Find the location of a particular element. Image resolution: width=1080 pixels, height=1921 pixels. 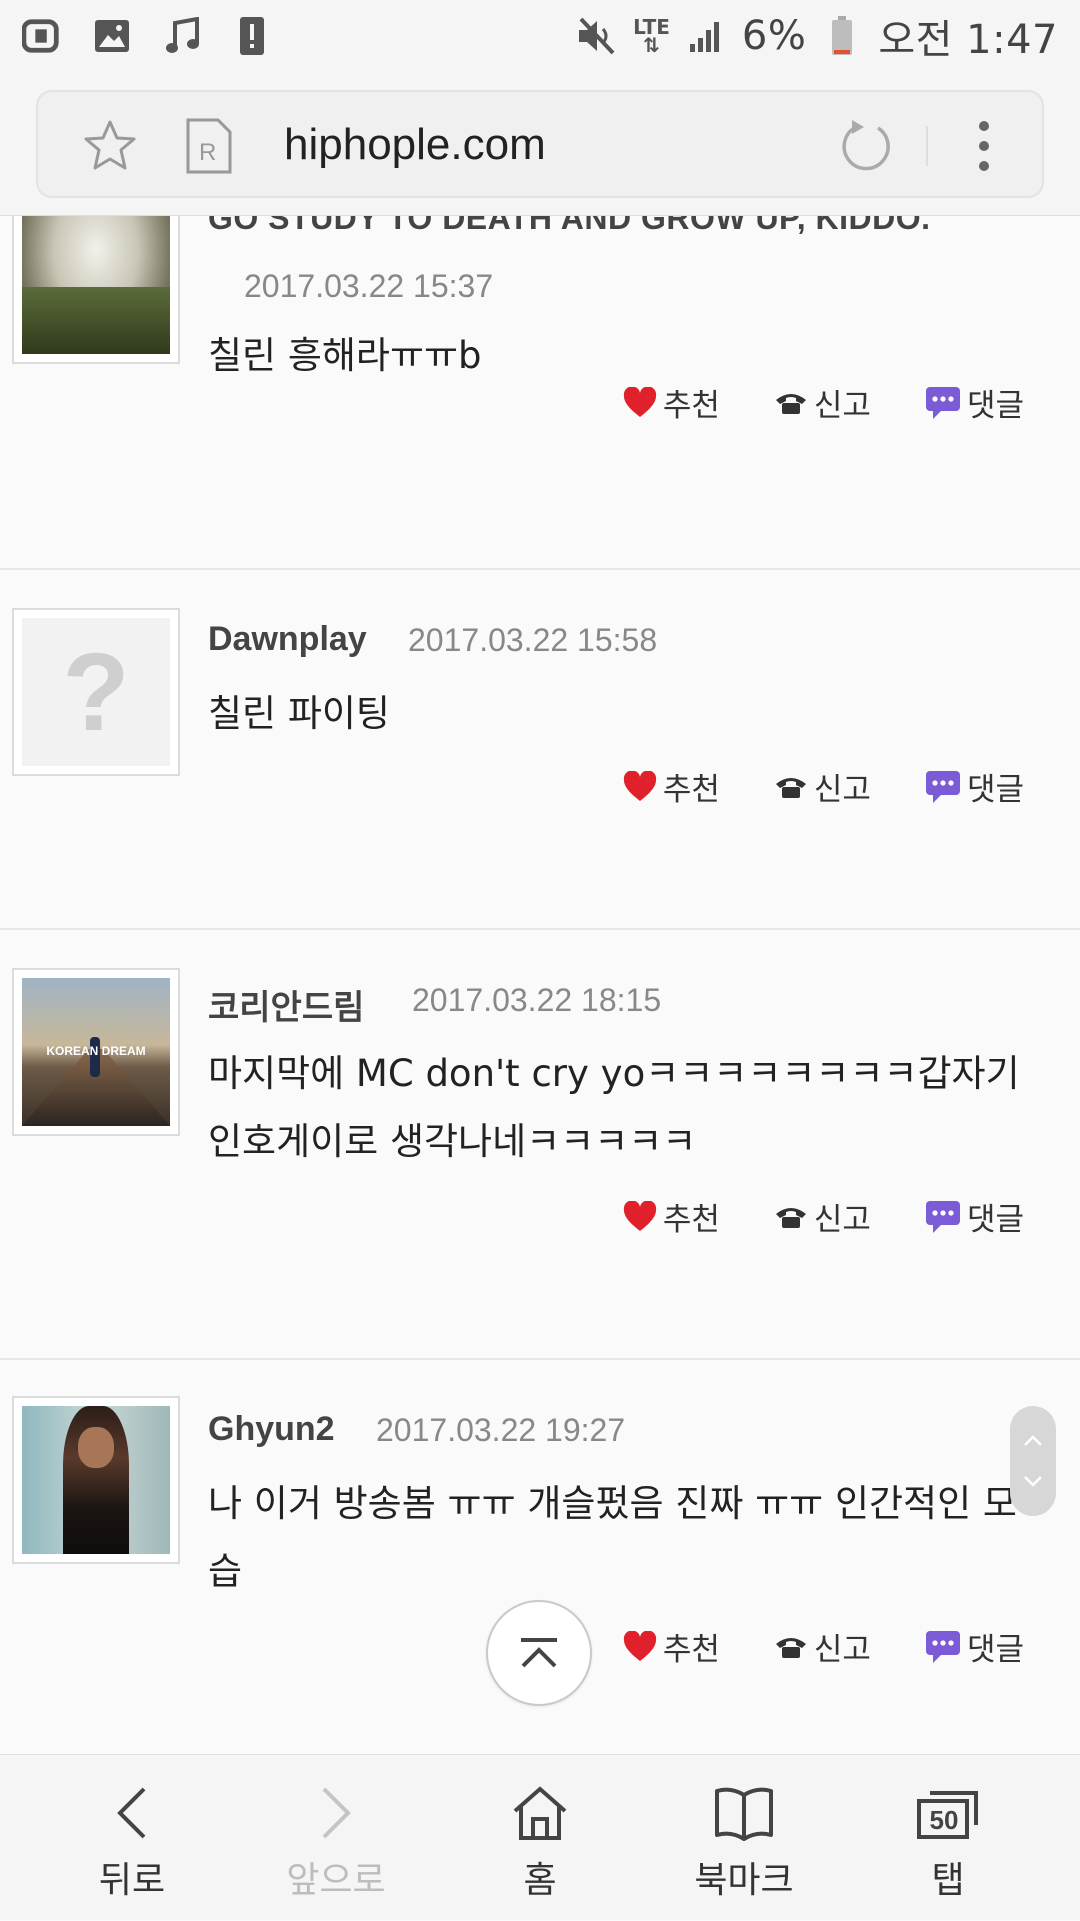

comment-date: 2017.03.22 19:27 is located at coordinates (501, 1430).